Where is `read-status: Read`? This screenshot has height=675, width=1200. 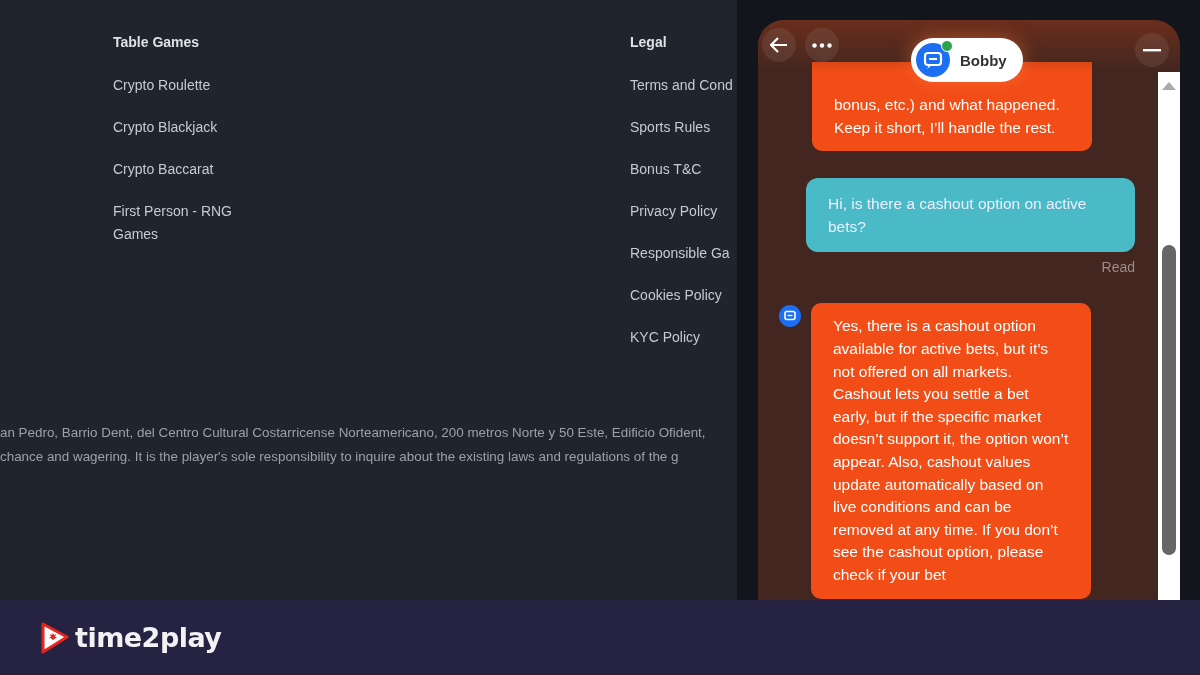 read-status: Read is located at coordinates (1118, 267).